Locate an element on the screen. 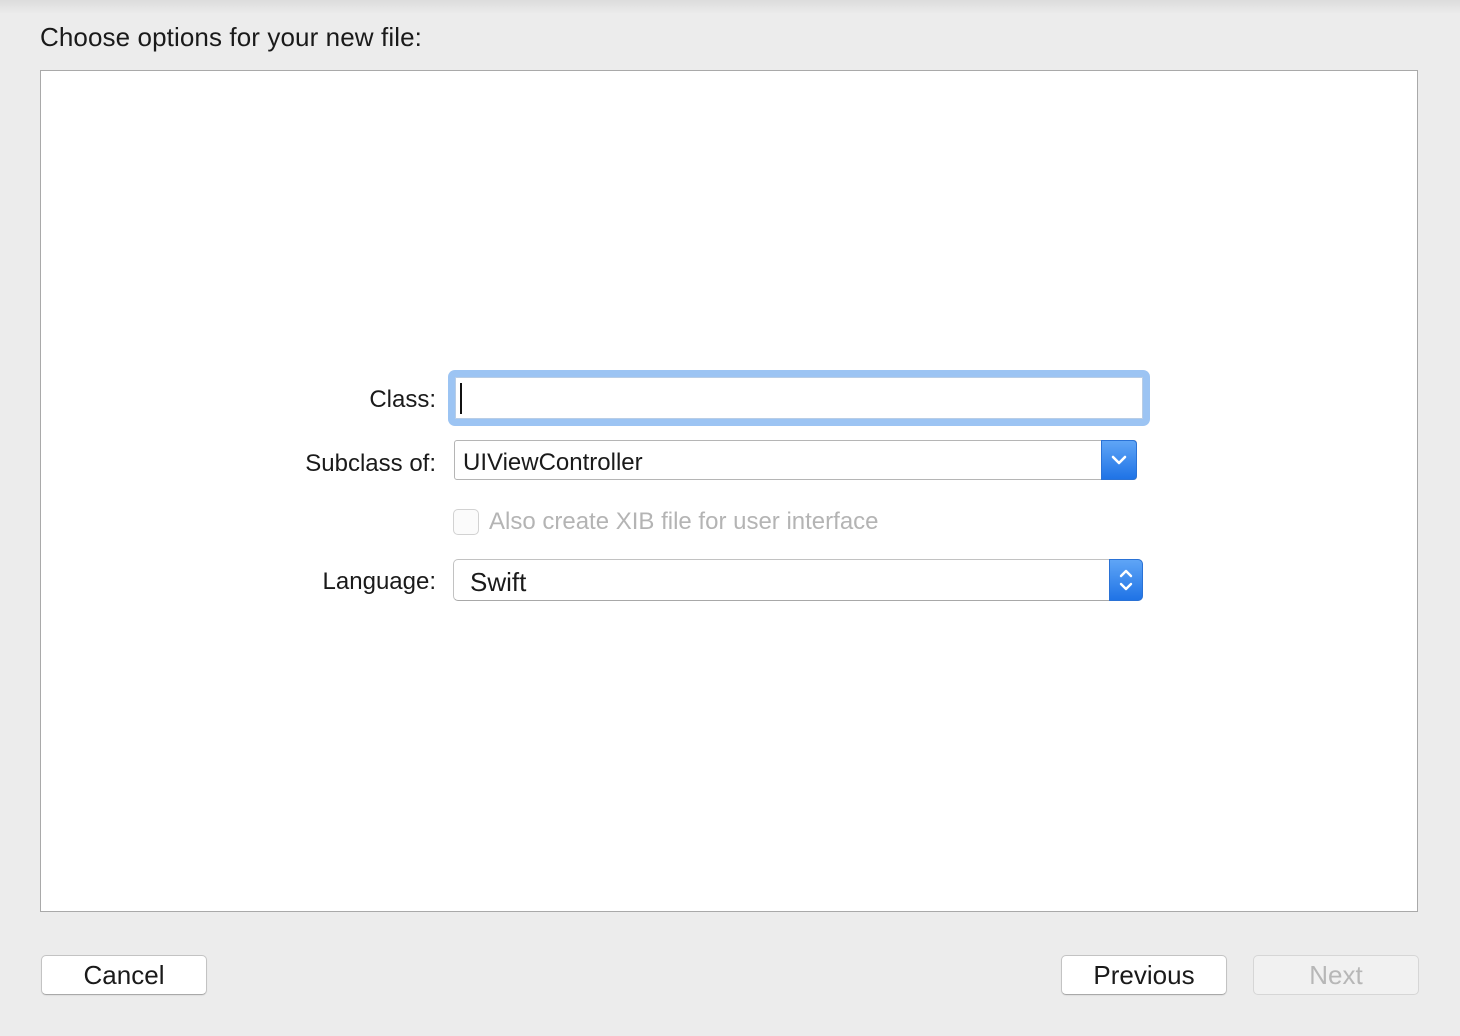 This screenshot has height=1036, width=1460. subclass-combo-box: UIViewController is located at coordinates (795, 460).